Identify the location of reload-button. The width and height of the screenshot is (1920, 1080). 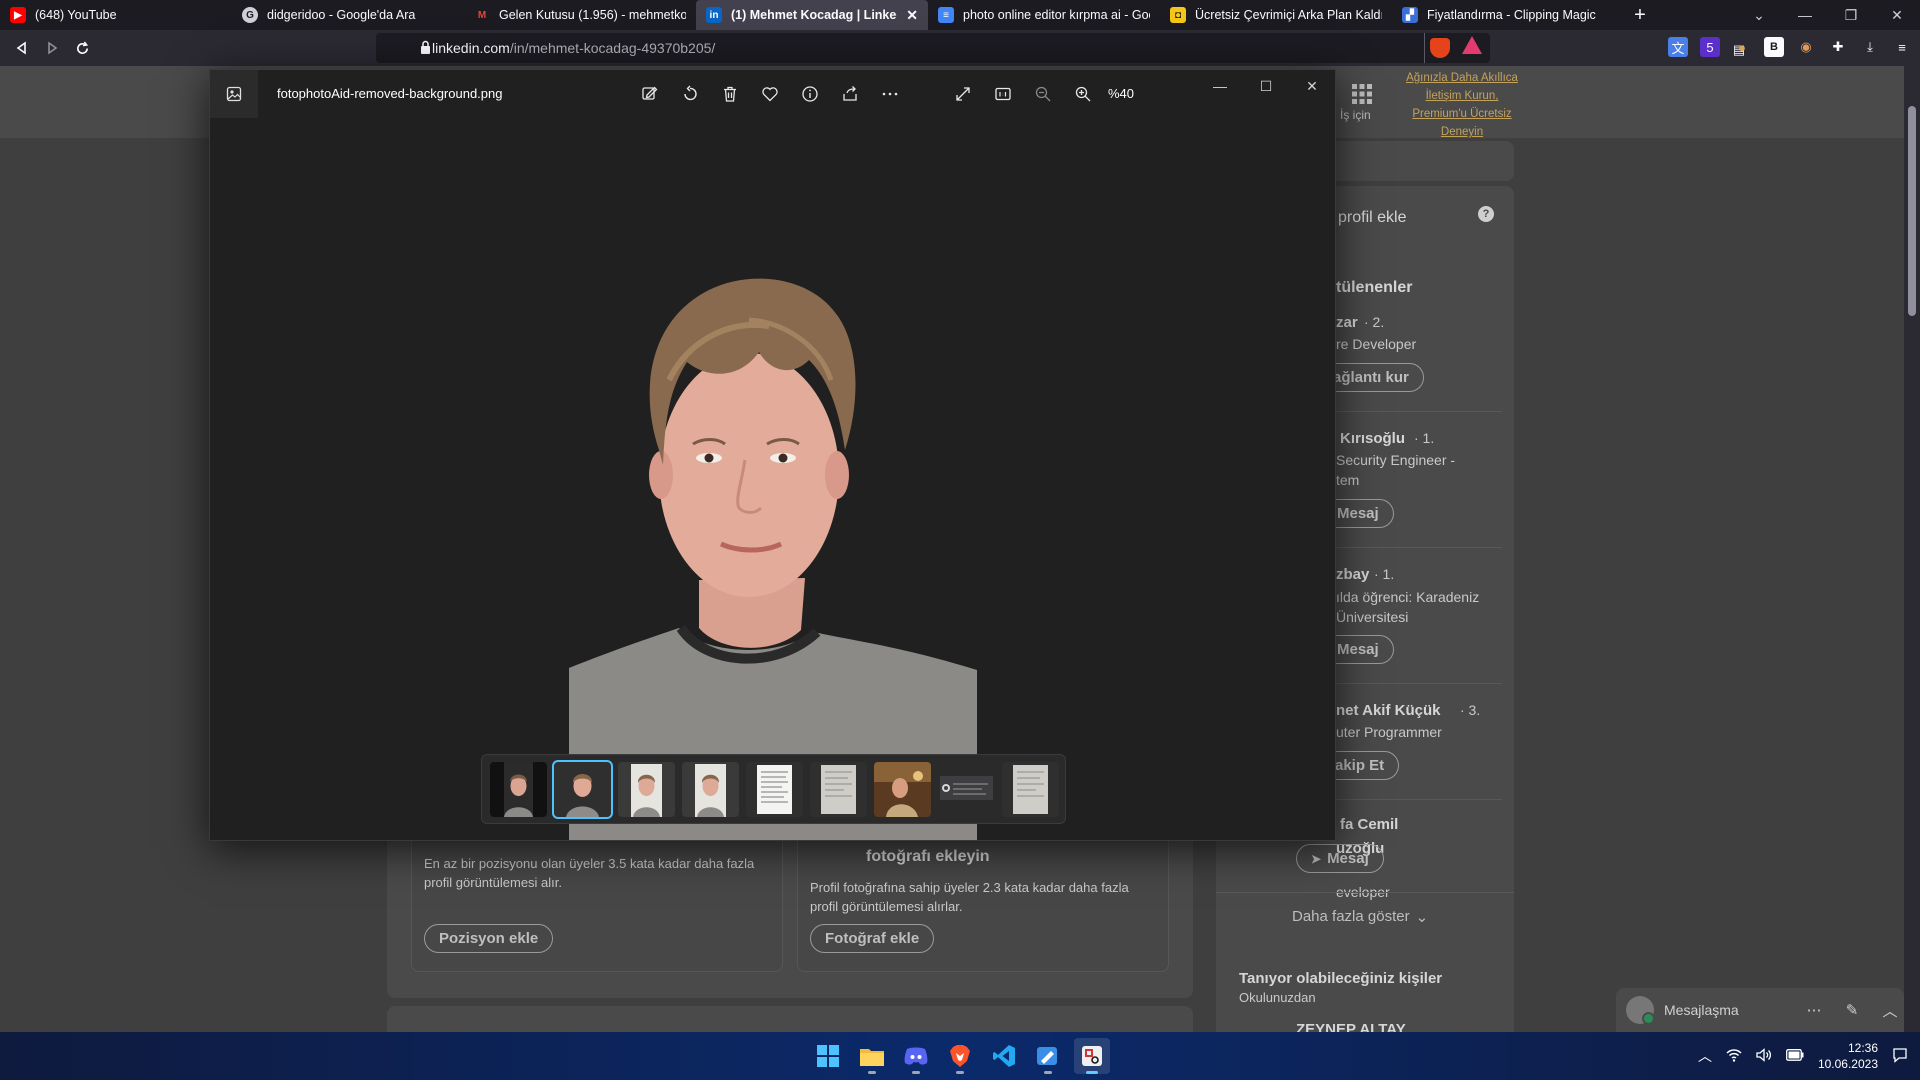
(82, 48).